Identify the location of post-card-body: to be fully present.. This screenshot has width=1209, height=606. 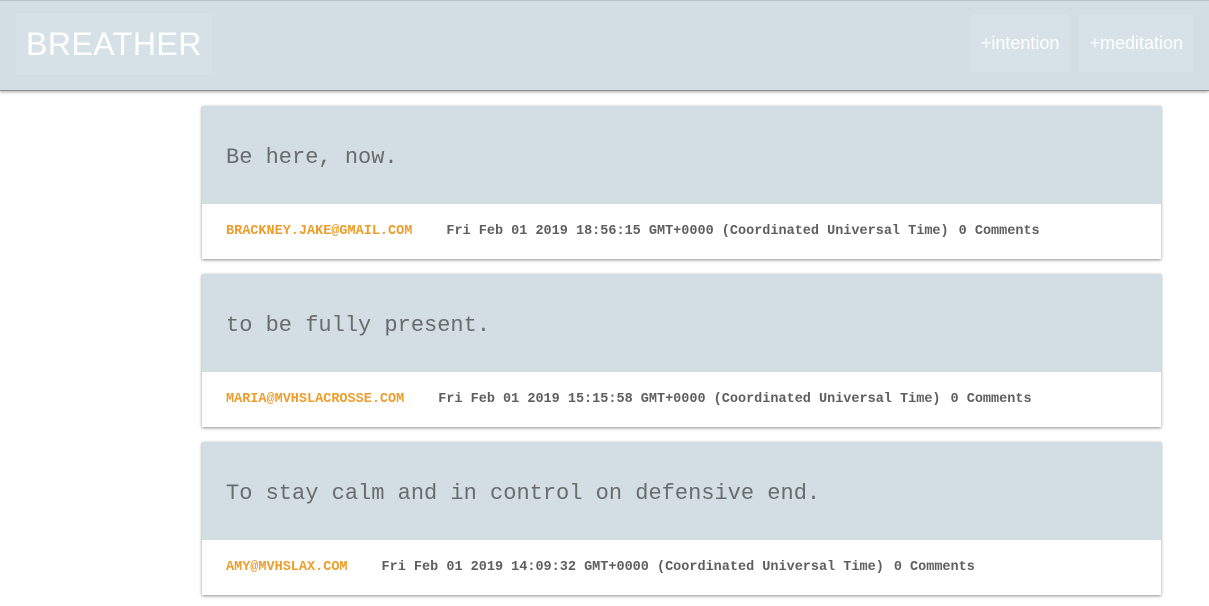
(681, 323).